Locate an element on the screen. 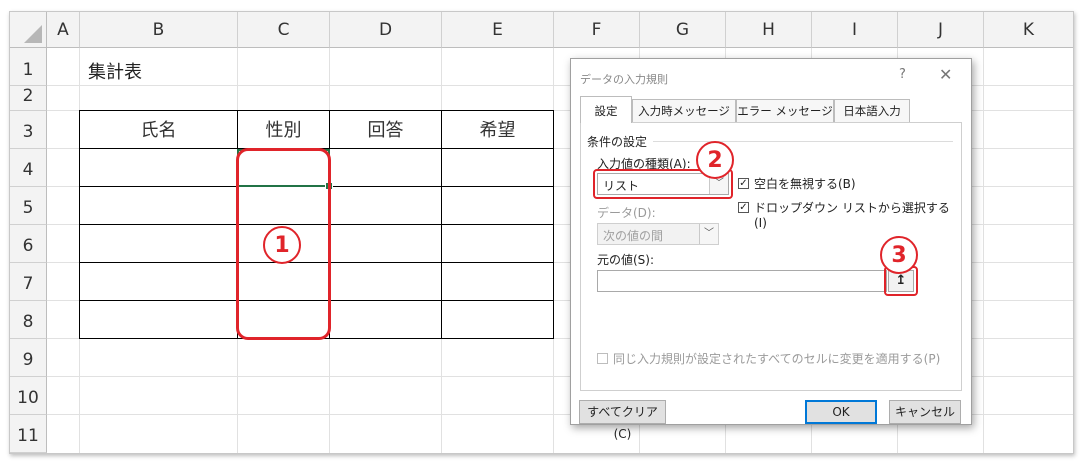  row-header-3: 3 is located at coordinates (28, 130).